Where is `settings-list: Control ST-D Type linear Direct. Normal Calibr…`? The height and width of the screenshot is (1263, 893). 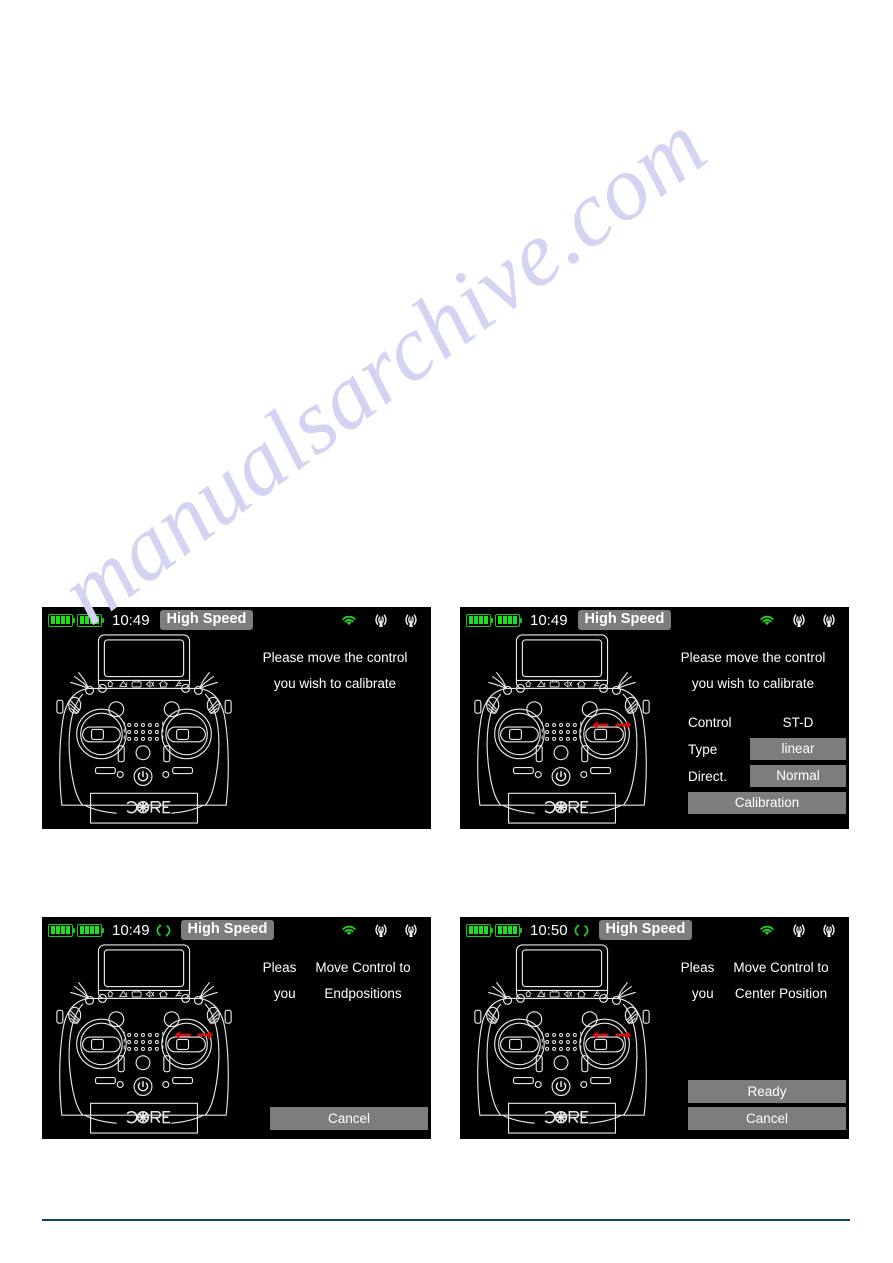
settings-list: Control ST-D Type linear Direct. Normal Calibr… is located at coordinates (767, 762).